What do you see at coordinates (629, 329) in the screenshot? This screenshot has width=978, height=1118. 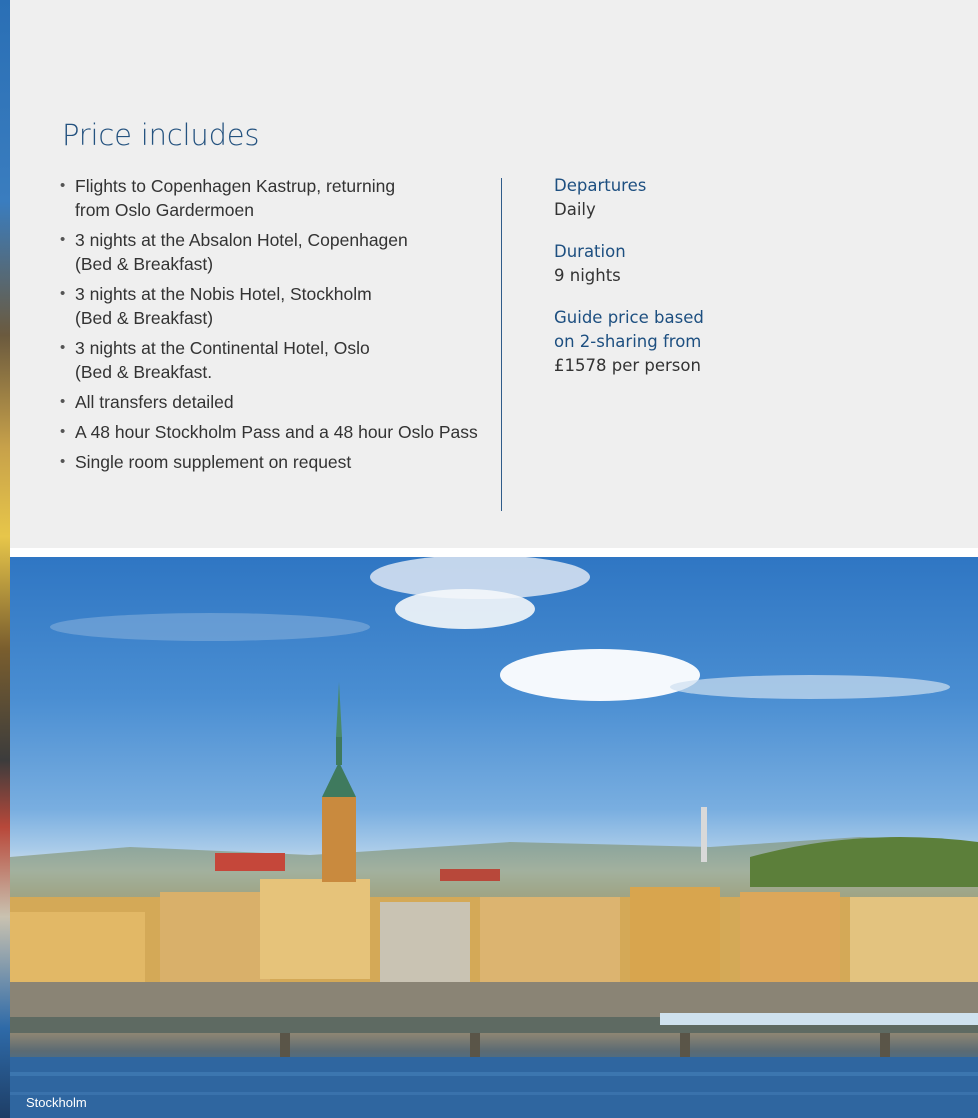 I see `price-label: Guide price based on 2-sharing from` at bounding box center [629, 329].